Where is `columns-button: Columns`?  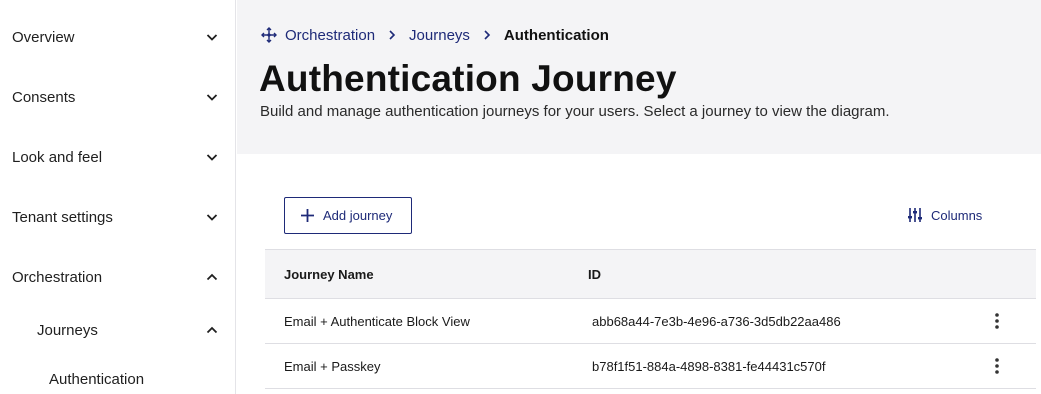 columns-button: Columns is located at coordinates (944, 215).